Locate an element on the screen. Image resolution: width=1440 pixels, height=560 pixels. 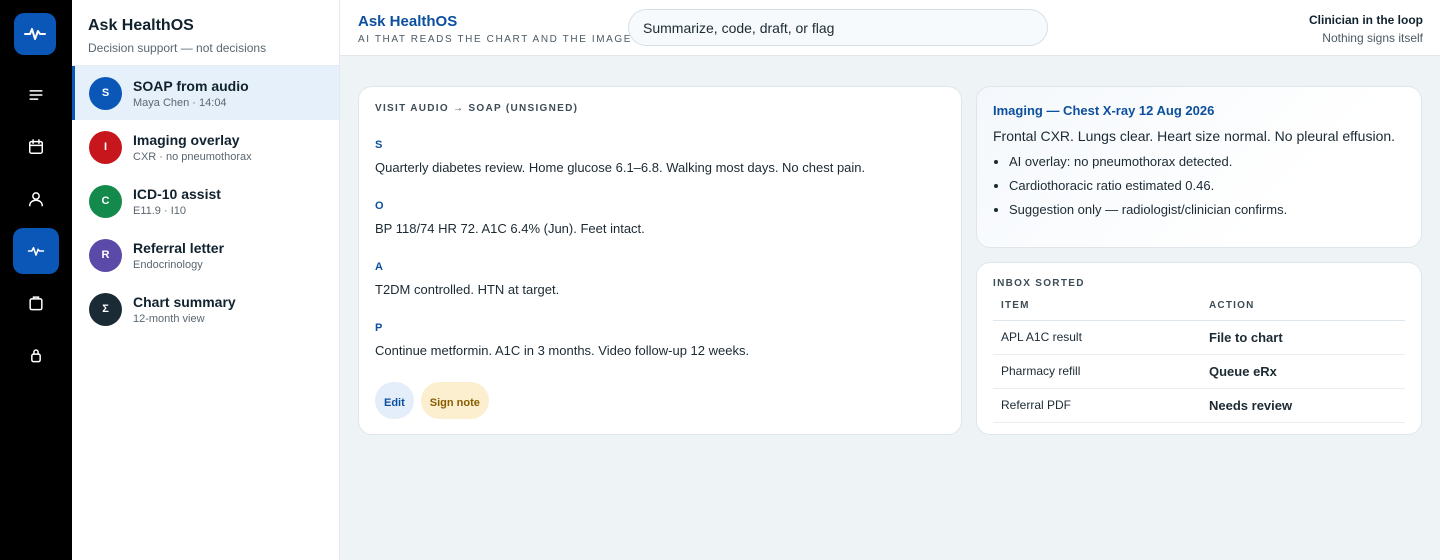
thread-avatar: S is located at coordinates (105, 93).